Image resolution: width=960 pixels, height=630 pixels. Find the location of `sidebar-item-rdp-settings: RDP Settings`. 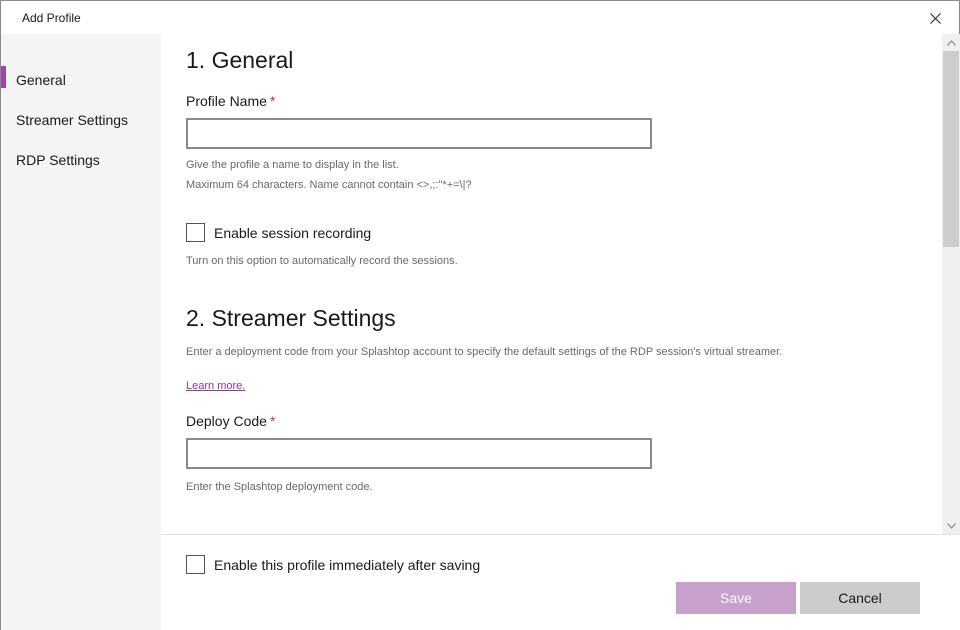

sidebar-item-rdp-settings: RDP Settings is located at coordinates (81, 161).